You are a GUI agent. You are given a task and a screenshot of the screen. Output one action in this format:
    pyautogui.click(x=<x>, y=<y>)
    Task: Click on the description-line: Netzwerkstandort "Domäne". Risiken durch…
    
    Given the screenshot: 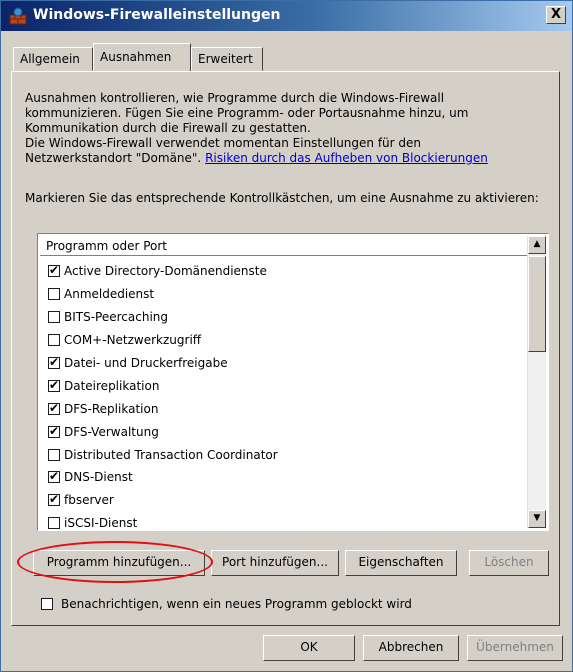 What is the action you would take?
    pyautogui.click(x=285, y=158)
    